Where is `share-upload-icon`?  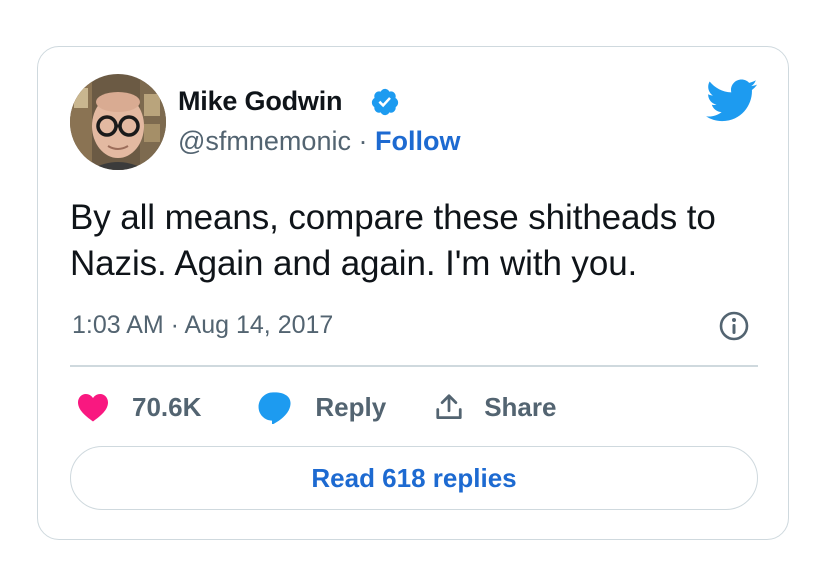 share-upload-icon is located at coordinates (449, 406).